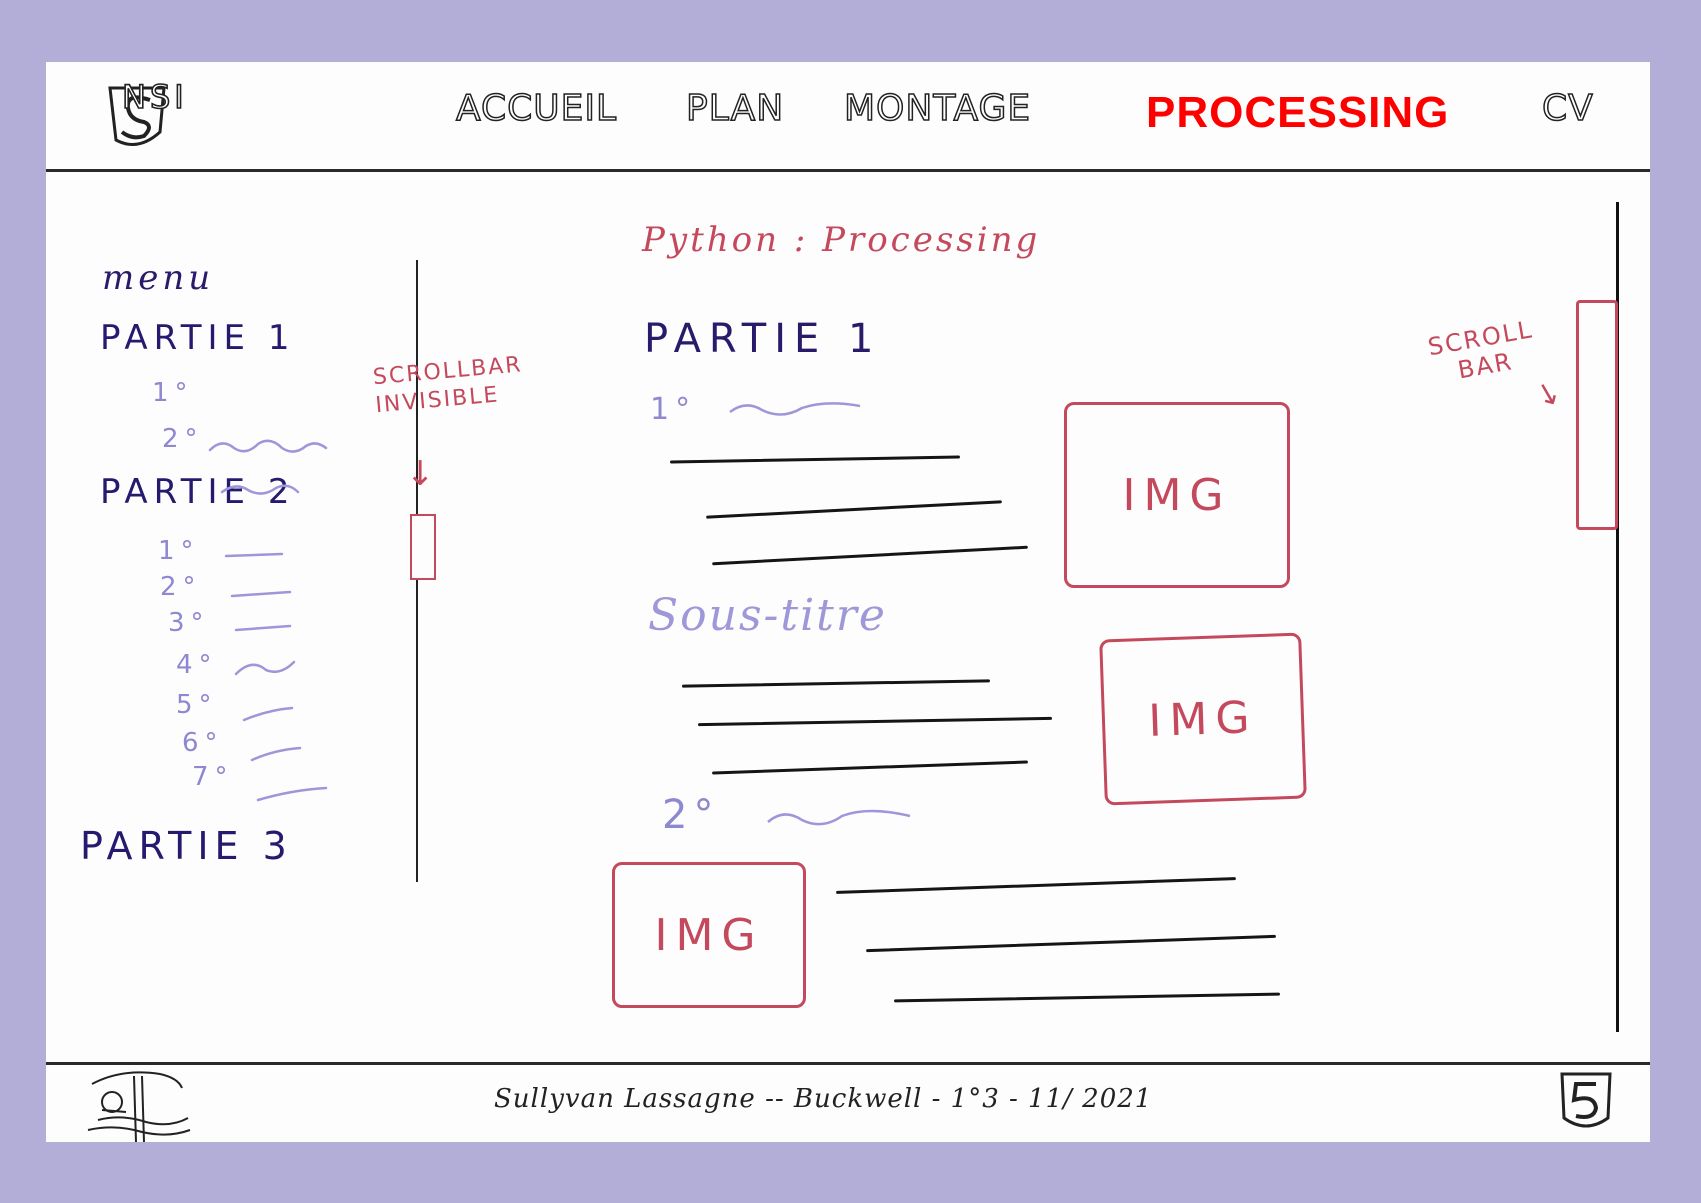  Describe the element at coordinates (1597, 415) in the screenshot. I see `page-scrollbar-thumb` at that location.